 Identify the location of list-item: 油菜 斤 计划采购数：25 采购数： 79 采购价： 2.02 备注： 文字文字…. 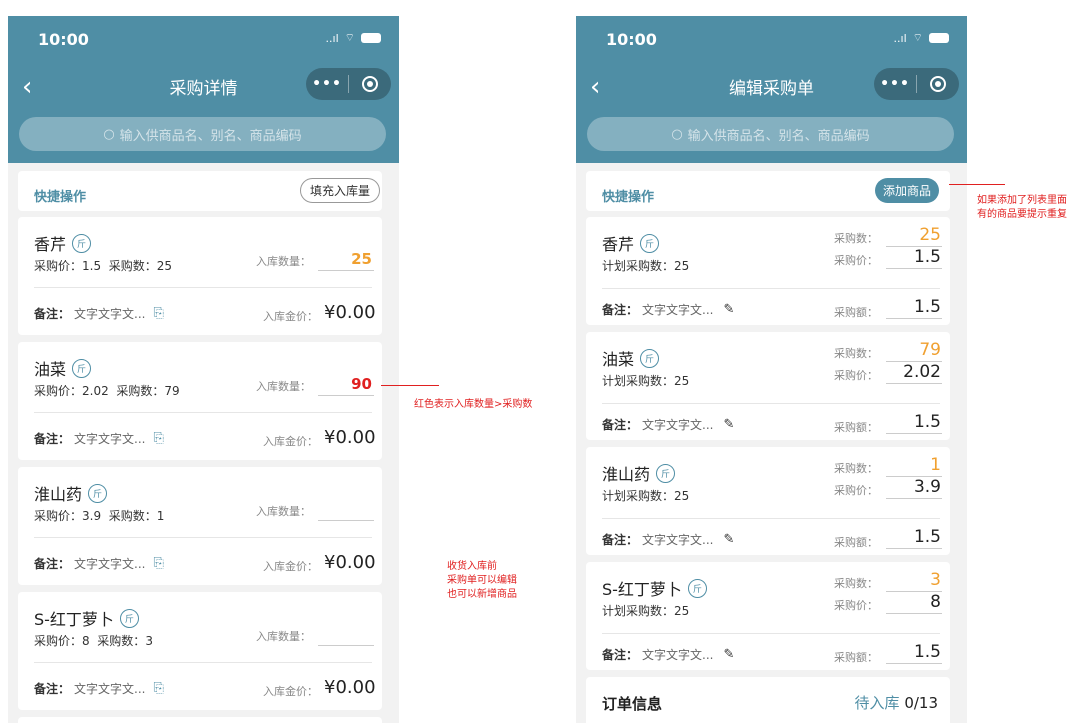
(768, 386).